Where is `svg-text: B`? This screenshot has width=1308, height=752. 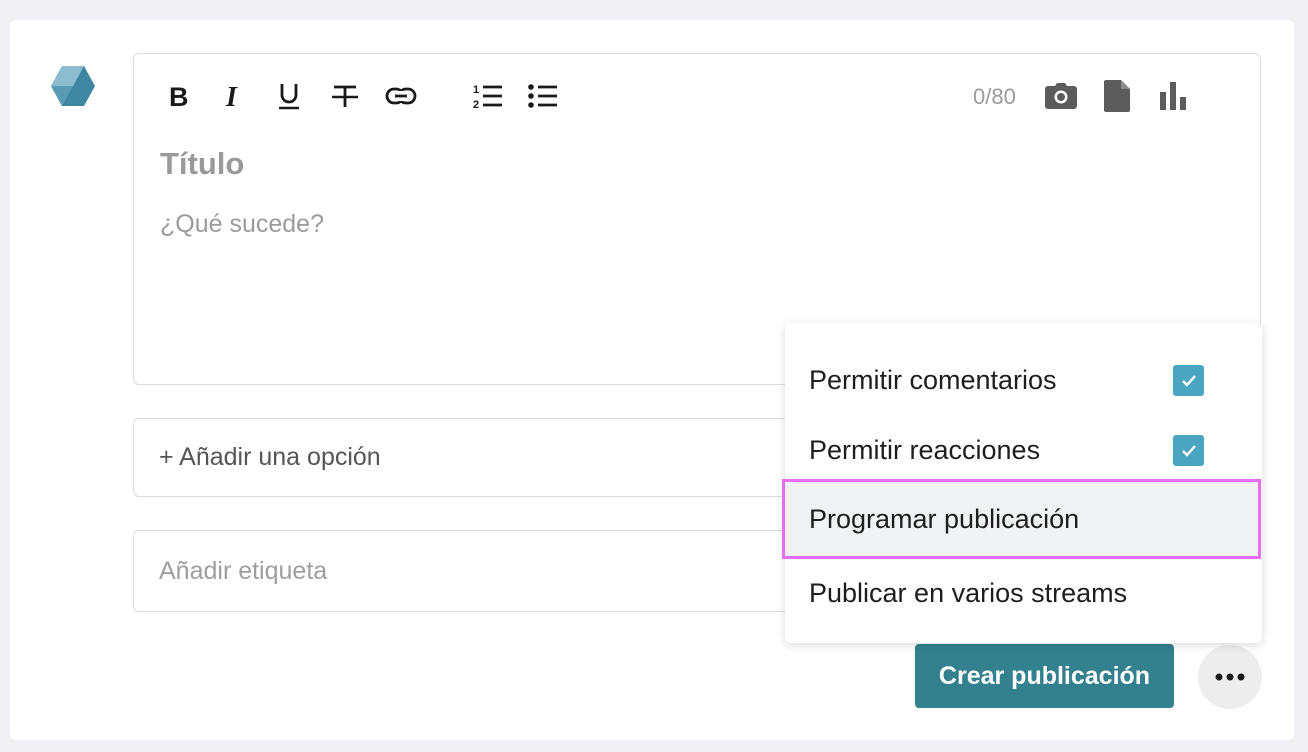
svg-text: B is located at coordinates (179, 96).